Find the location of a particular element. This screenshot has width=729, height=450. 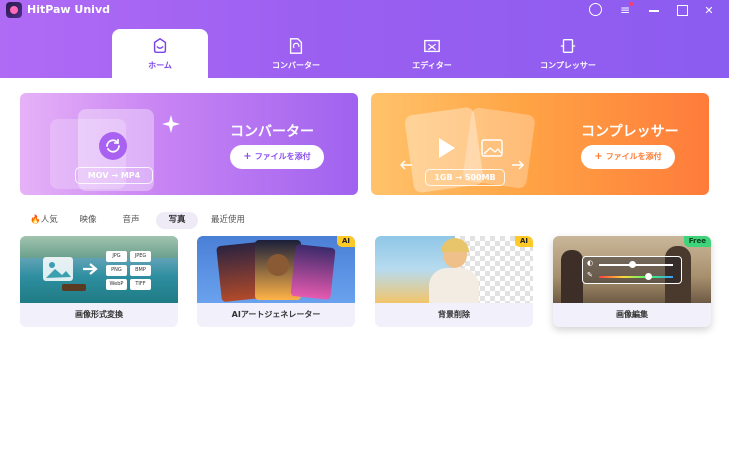

maximize-icon is located at coordinates (681, 10).